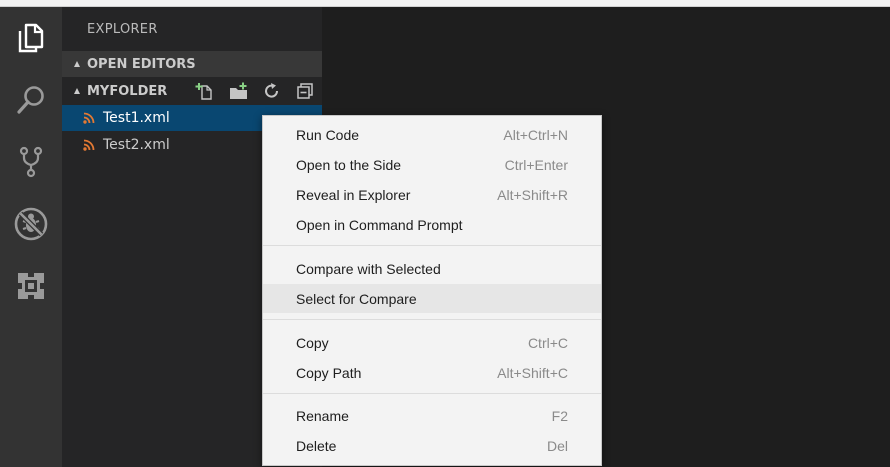 This screenshot has height=467, width=890. What do you see at coordinates (254, 91) in the screenshot?
I see `folder-actions` at bounding box center [254, 91].